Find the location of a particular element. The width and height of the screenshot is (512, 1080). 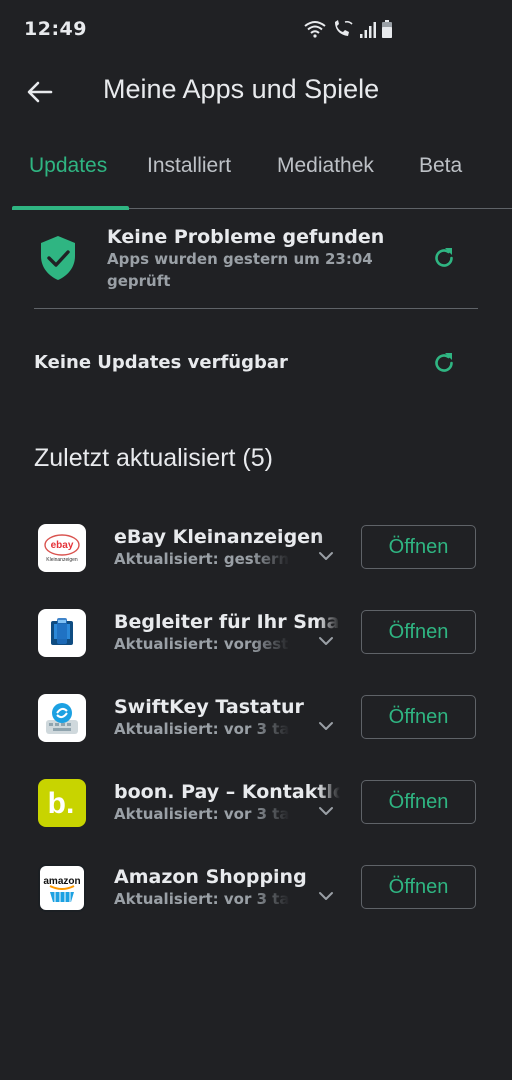

status-time: 12:49 is located at coordinates (55, 29).